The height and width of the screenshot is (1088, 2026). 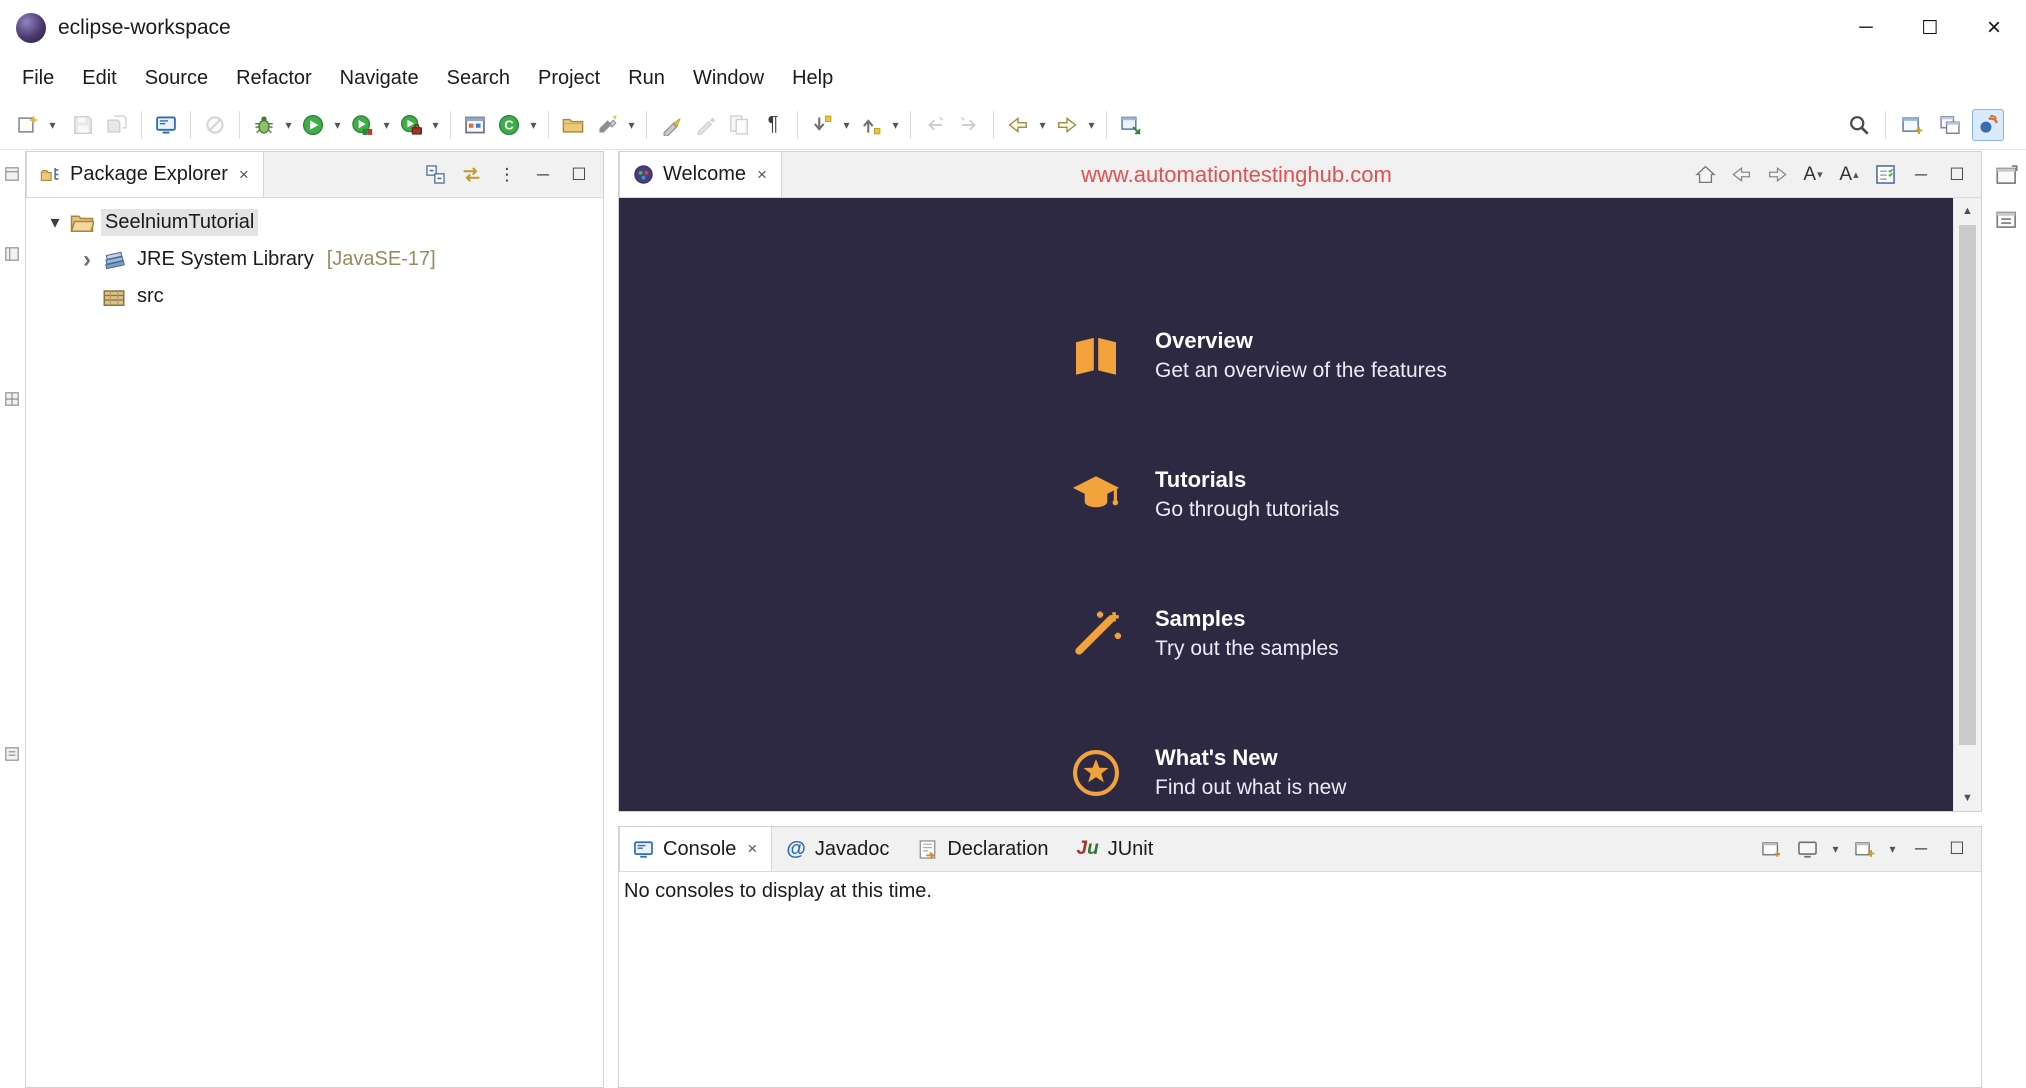 I want to click on run-button, so click(x=313, y=125).